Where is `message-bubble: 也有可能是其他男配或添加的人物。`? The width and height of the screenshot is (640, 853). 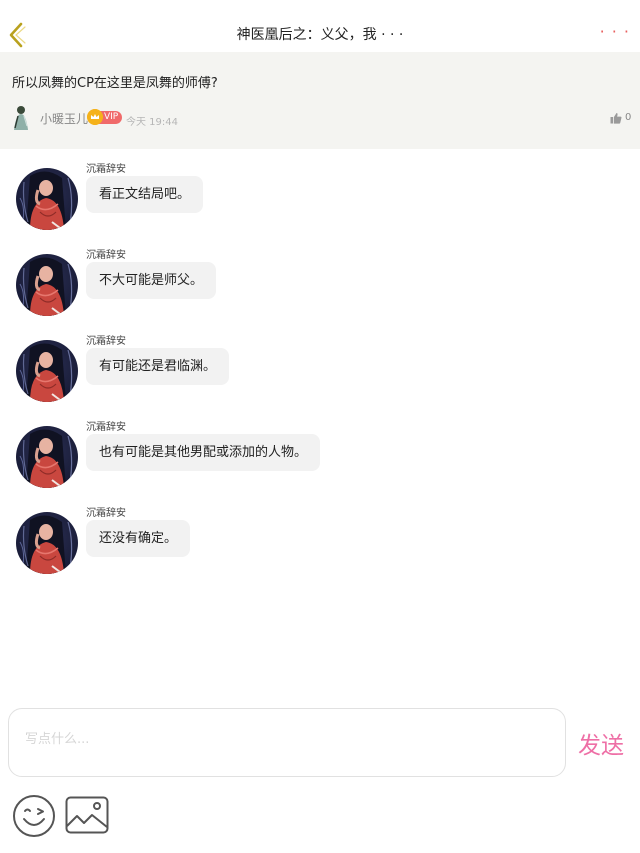 message-bubble: 也有可能是其他男配或添加的人物。 is located at coordinates (203, 452).